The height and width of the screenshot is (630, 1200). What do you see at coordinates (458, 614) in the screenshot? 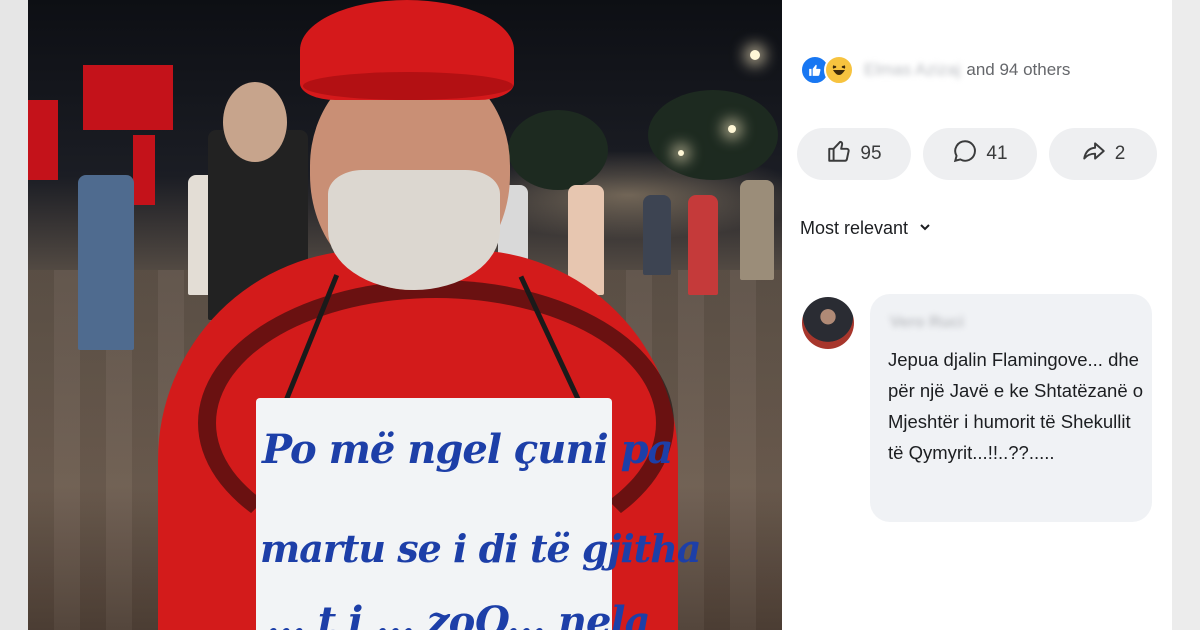
I see `sign-line-3: ... t i ... zoQ... nela` at bounding box center [458, 614].